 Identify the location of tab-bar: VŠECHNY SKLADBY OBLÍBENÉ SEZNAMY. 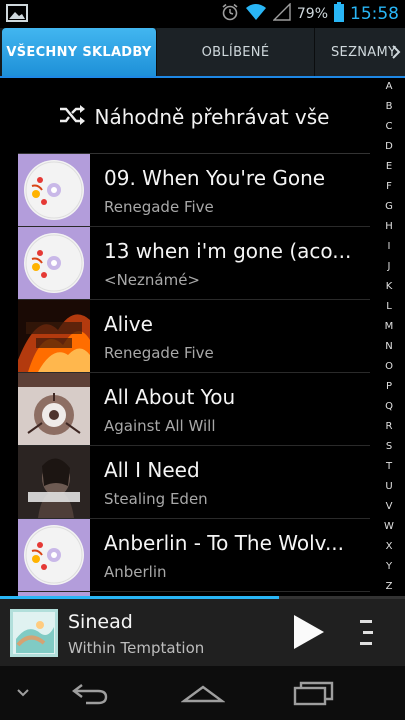
(202, 53).